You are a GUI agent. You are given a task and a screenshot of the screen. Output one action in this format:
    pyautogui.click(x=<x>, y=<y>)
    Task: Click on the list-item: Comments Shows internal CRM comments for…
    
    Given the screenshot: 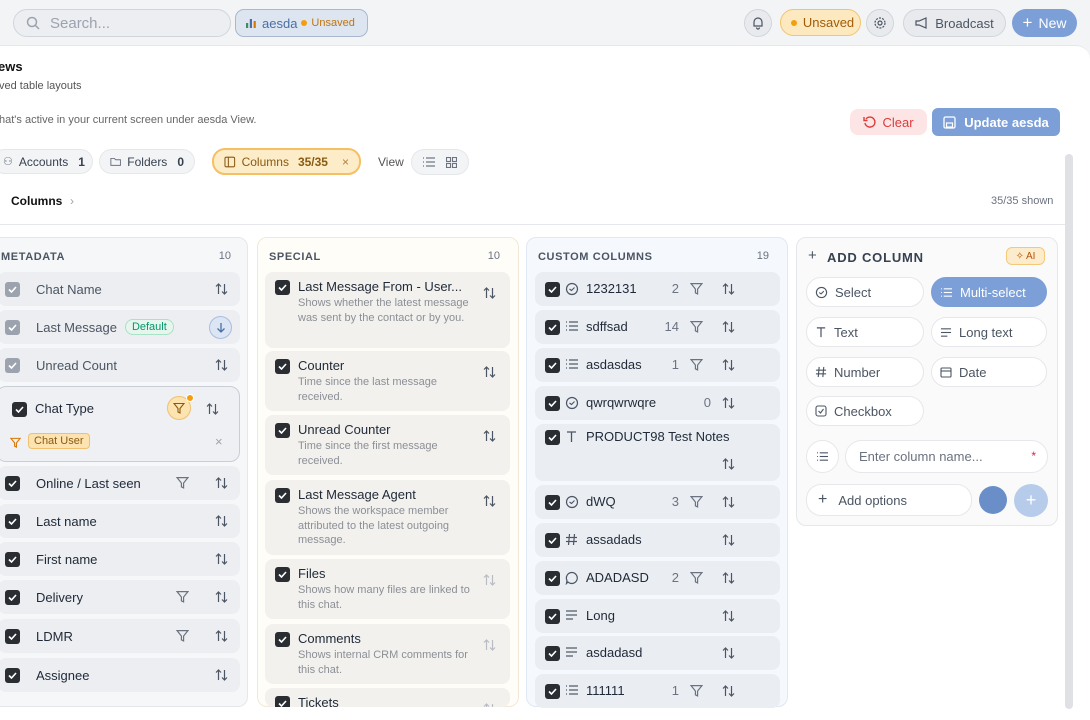 What is the action you would take?
    pyautogui.click(x=387, y=654)
    